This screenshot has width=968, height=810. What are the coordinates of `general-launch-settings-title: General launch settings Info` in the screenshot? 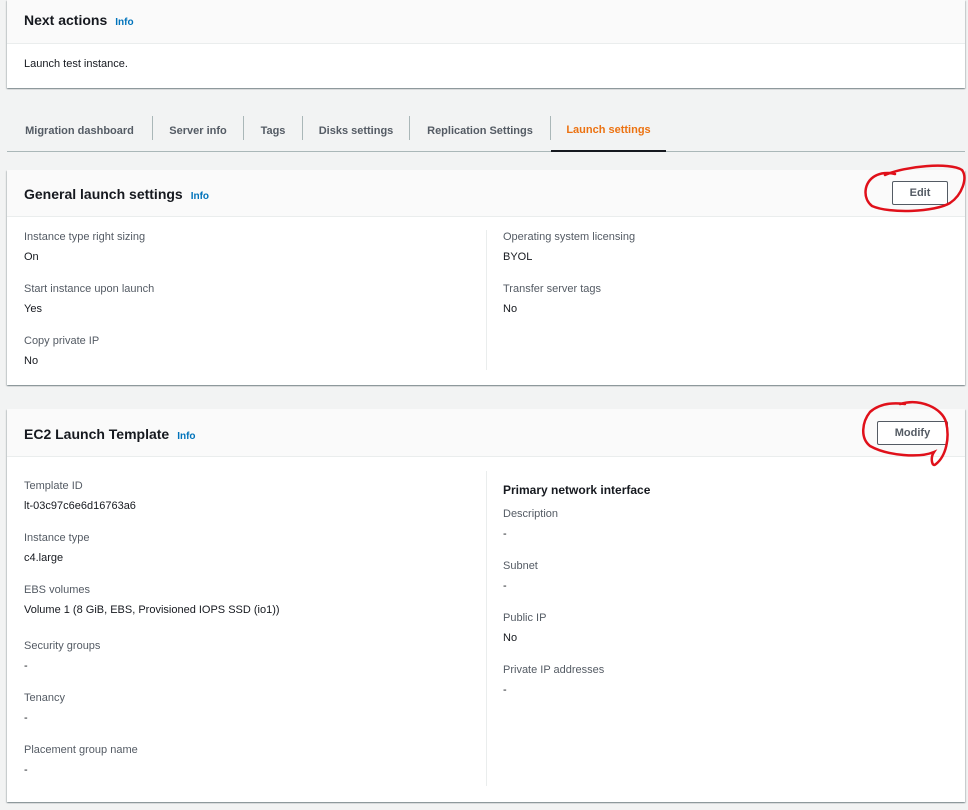 It's located at (116, 194).